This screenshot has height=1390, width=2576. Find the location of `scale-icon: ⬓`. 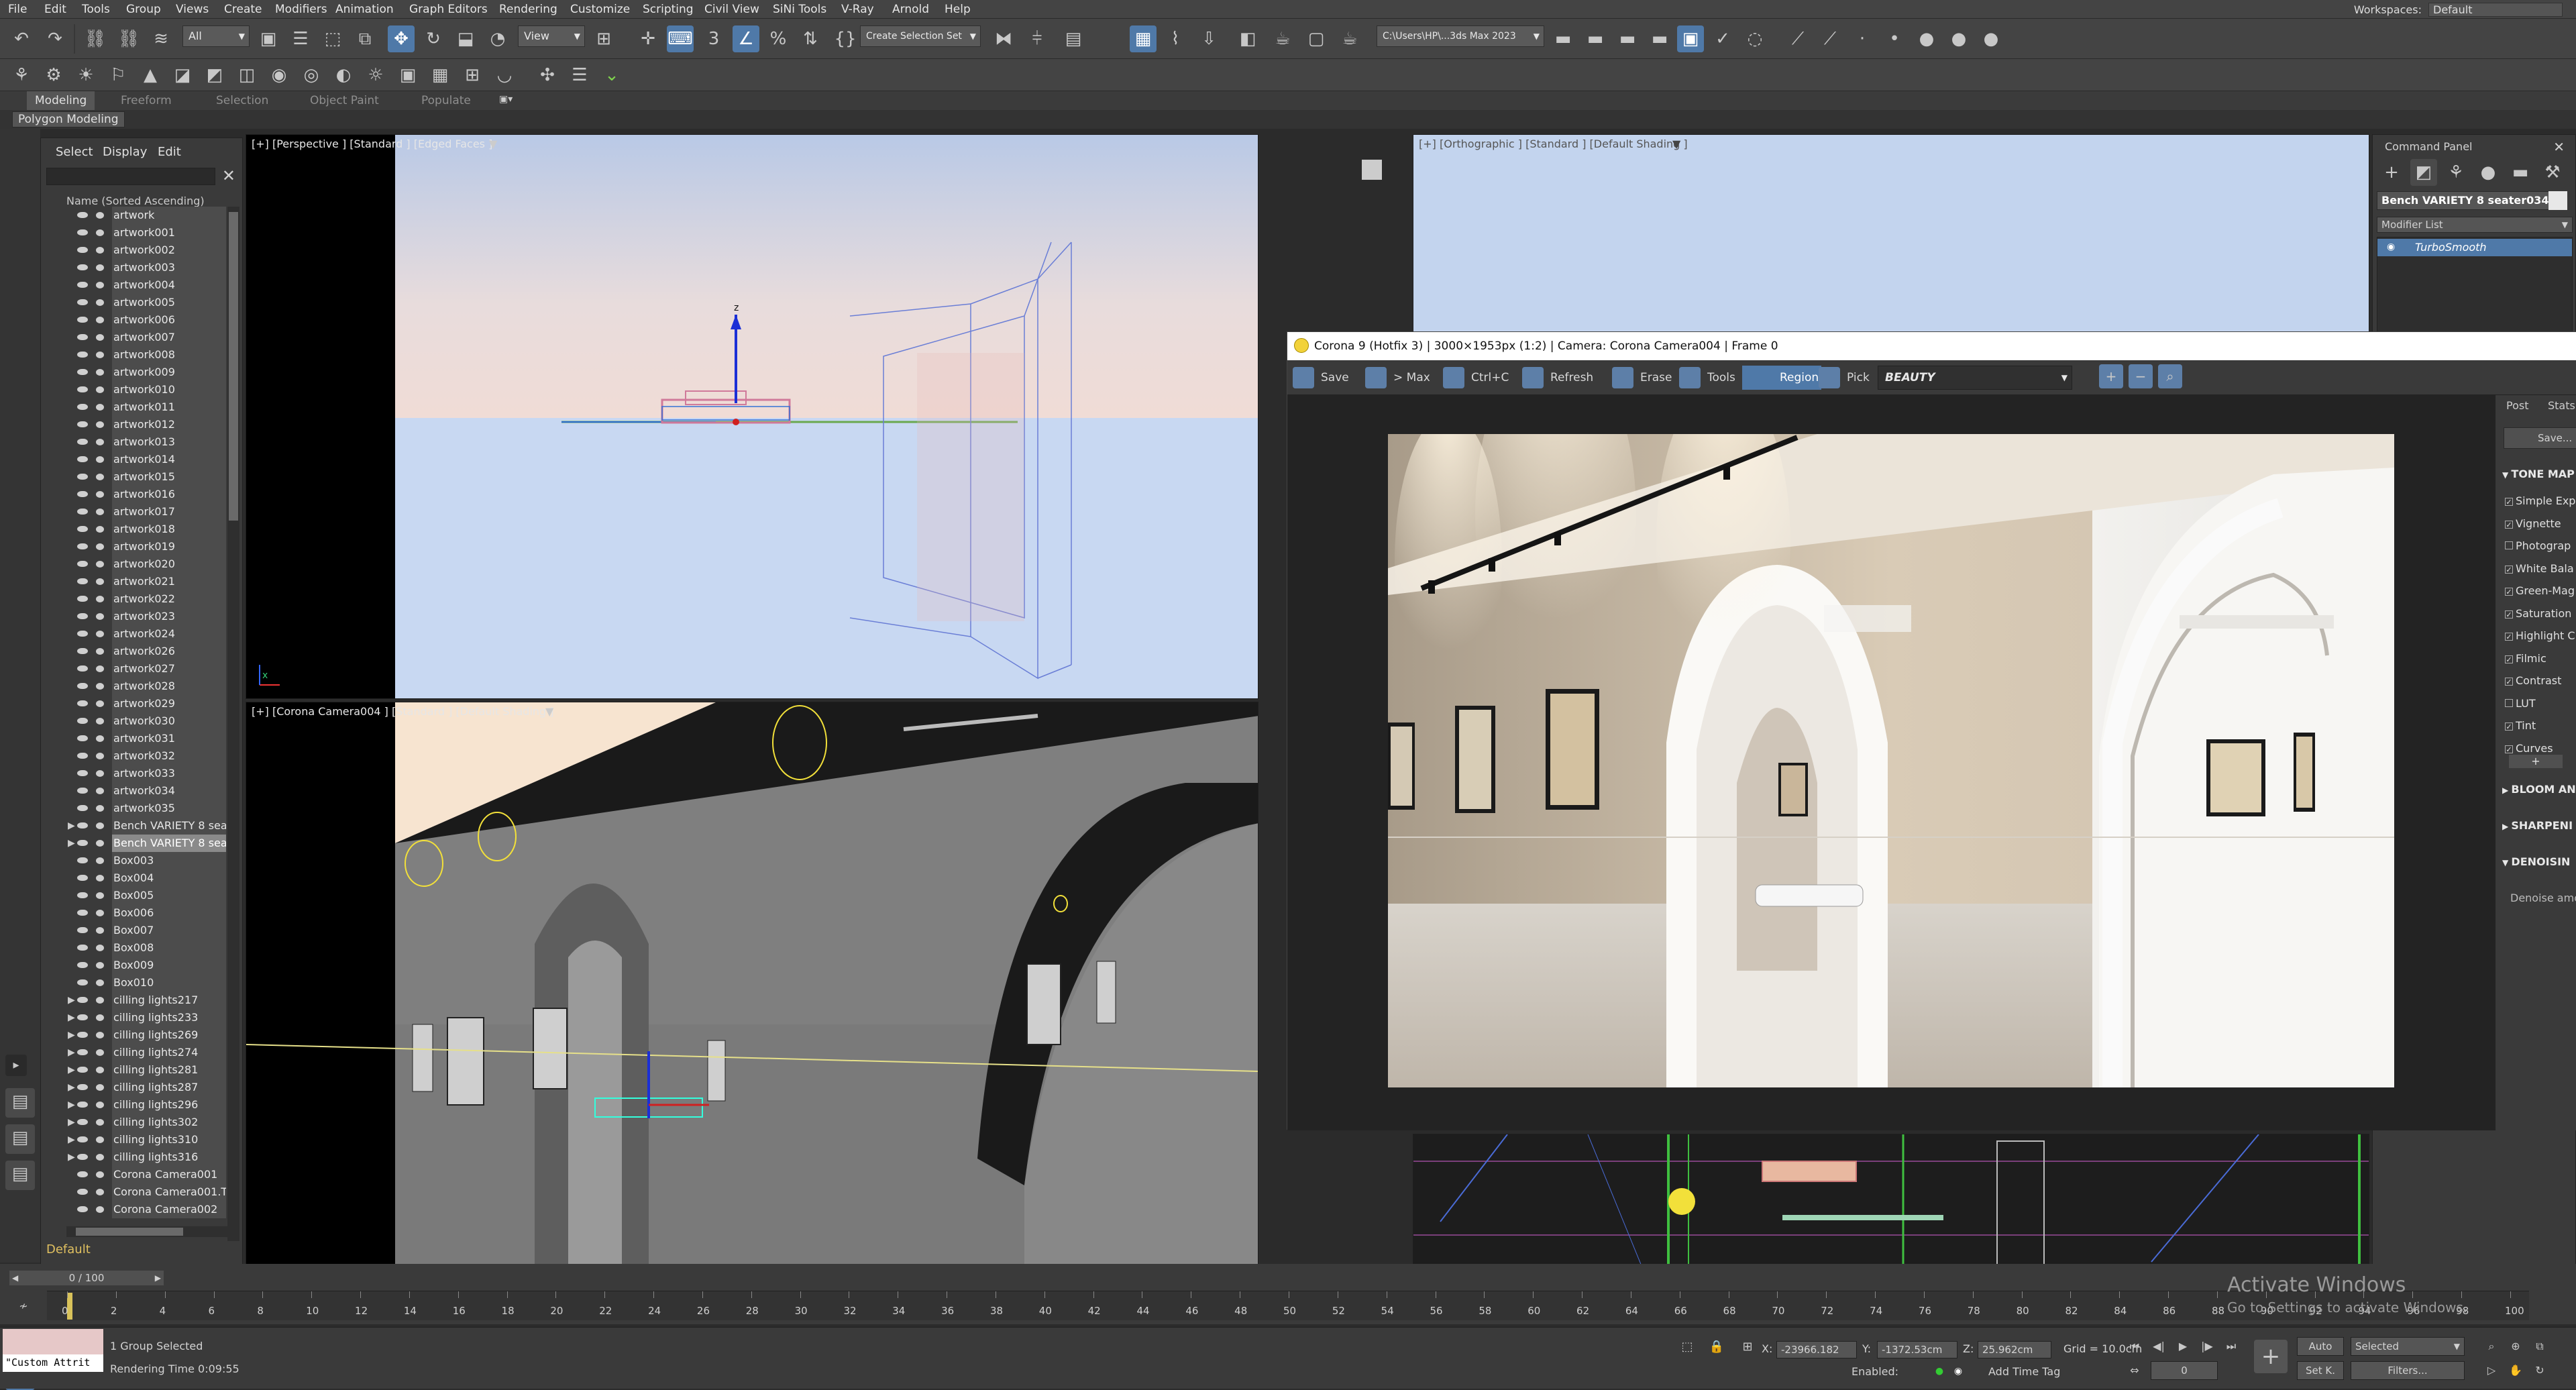

scale-icon: ⬓ is located at coordinates (465, 39).